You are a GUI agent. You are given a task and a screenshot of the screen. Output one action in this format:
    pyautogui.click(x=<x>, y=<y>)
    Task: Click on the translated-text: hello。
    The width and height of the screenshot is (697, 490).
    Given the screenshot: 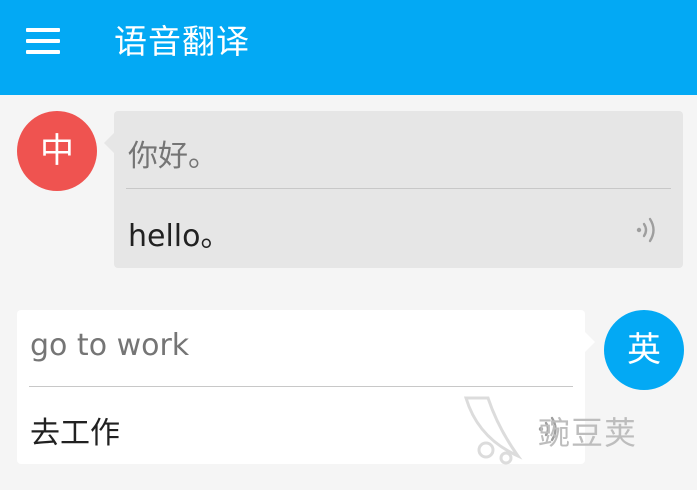 What is the action you would take?
    pyautogui.click(x=179, y=236)
    